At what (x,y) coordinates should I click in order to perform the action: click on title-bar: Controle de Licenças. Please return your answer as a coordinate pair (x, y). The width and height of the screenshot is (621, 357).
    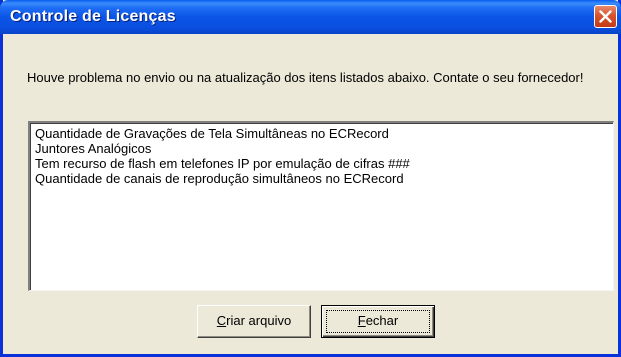
    Looking at the image, I should click on (310, 17).